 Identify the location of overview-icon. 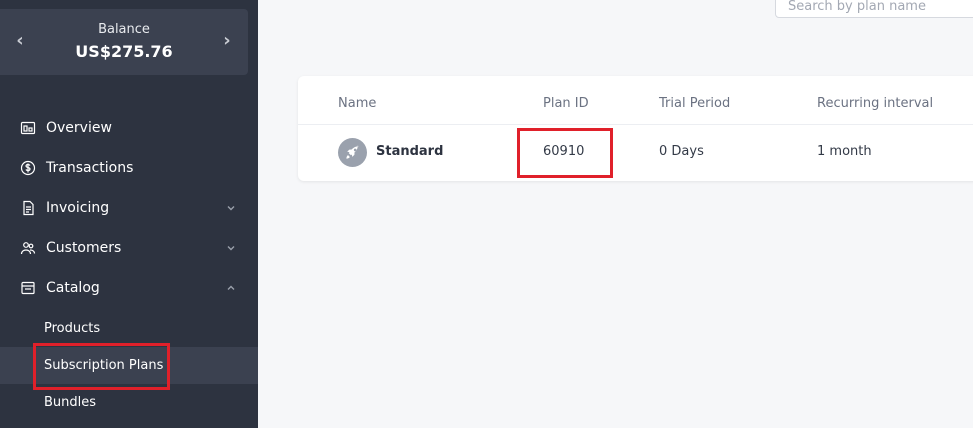
(28, 128).